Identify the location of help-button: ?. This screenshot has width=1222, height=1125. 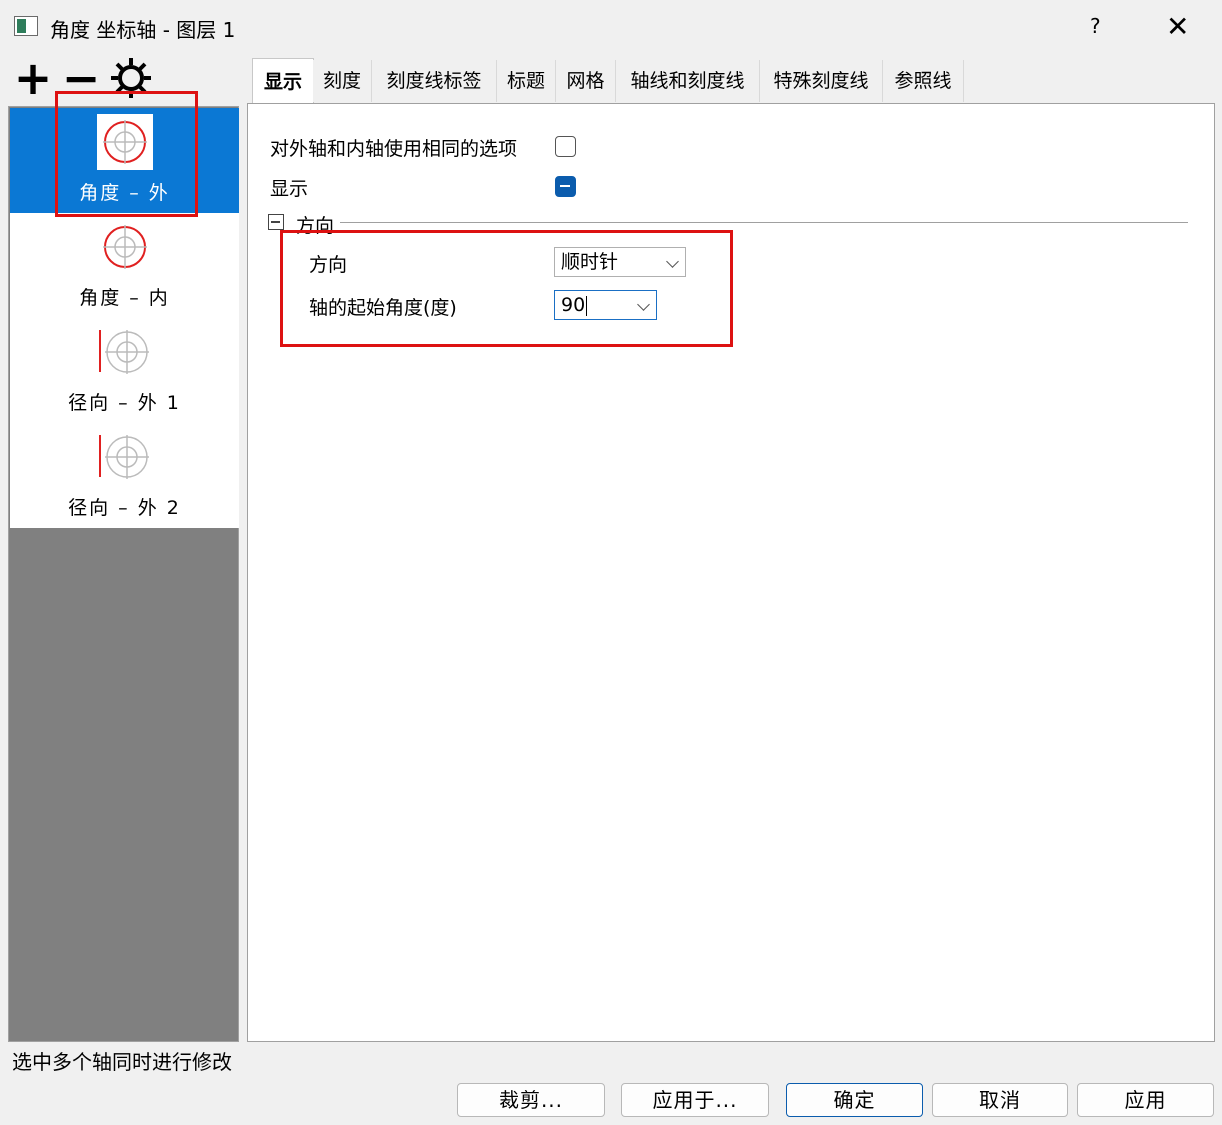
(1095, 26).